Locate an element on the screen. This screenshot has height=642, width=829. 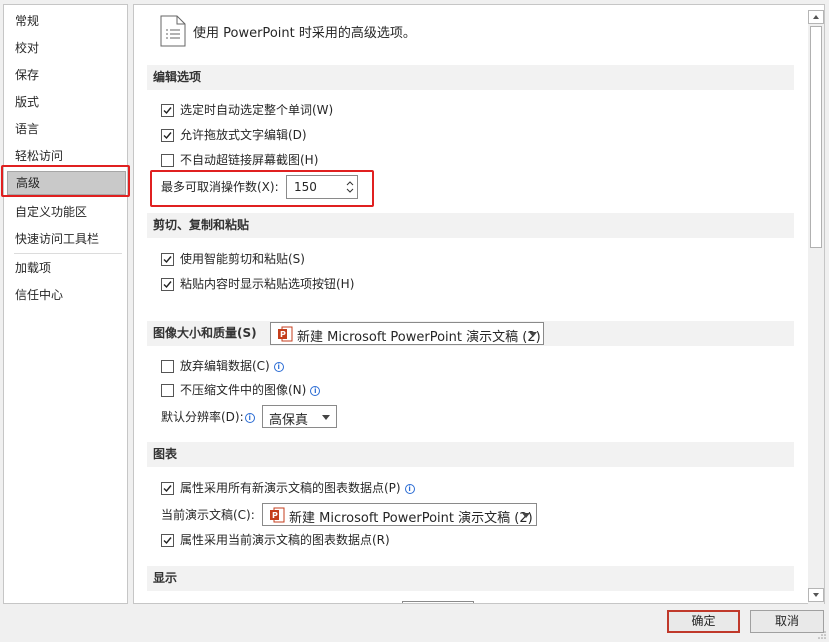
current-doc-label: 当前演示文稿(C): is located at coordinates (208, 515).